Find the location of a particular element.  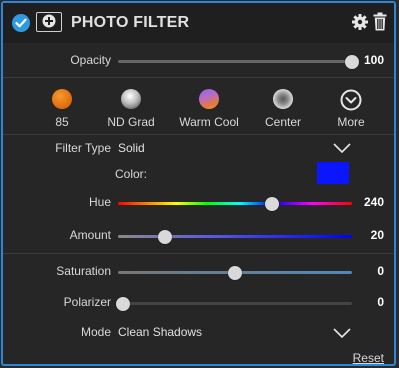

polarizer-slider-handle is located at coordinates (123, 304).